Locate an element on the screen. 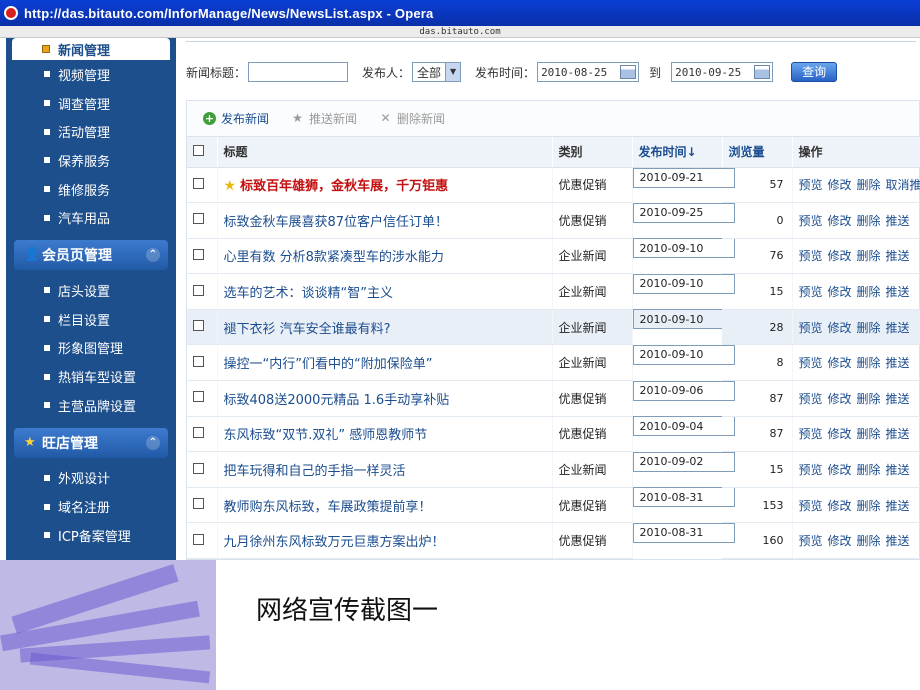 The image size is (920, 690). sidebar-item: ICP备案管理 is located at coordinates (91, 535).